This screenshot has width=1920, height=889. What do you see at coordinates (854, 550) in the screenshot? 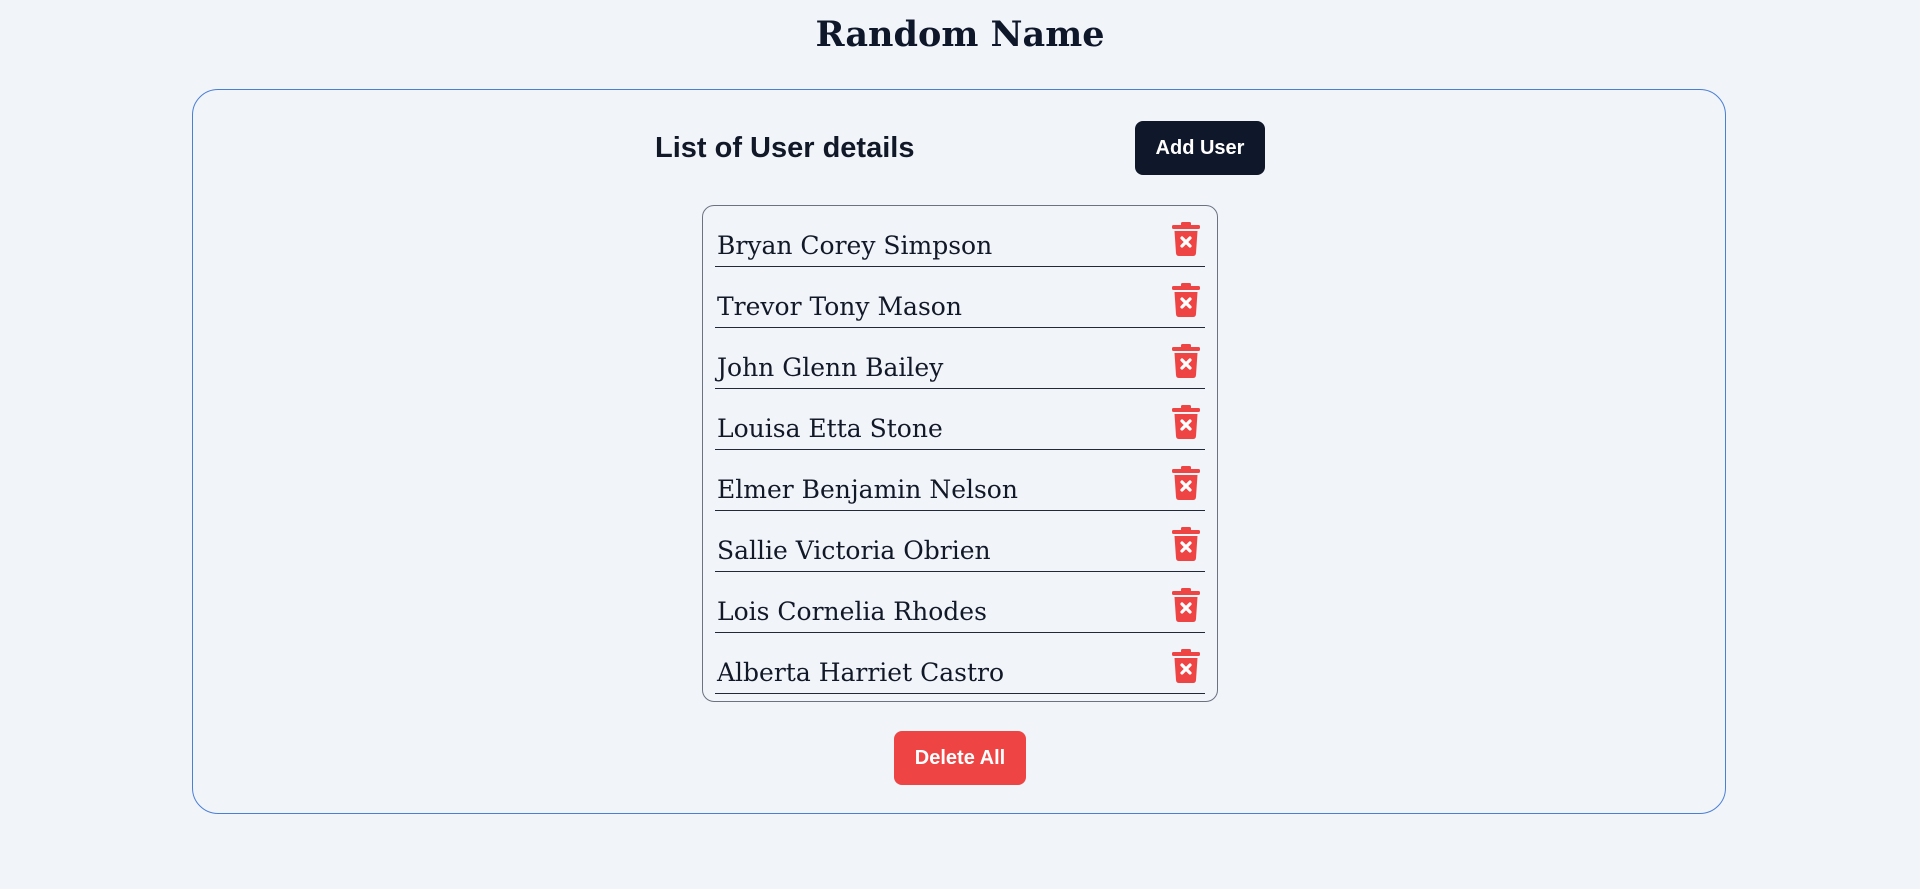
I see `user-name: Sallie Victoria Obrien` at bounding box center [854, 550].